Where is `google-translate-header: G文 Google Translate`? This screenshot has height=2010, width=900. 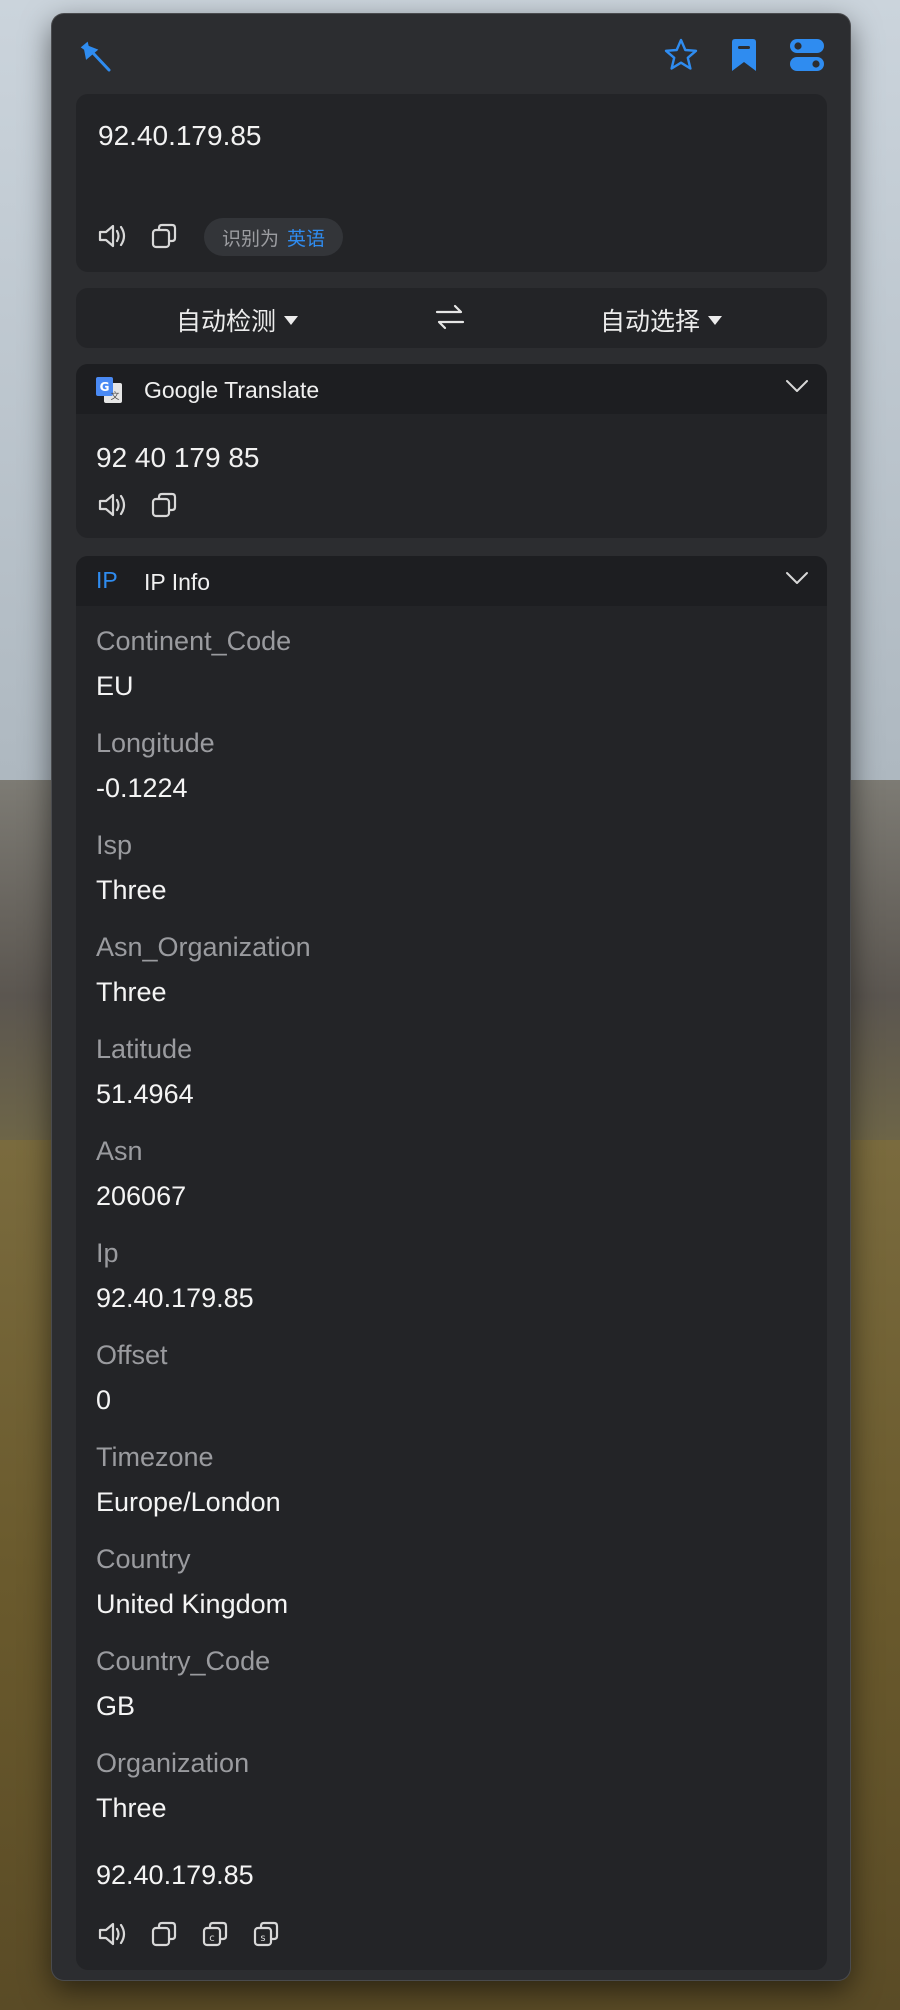 google-translate-header: G文 Google Translate is located at coordinates (451, 389).